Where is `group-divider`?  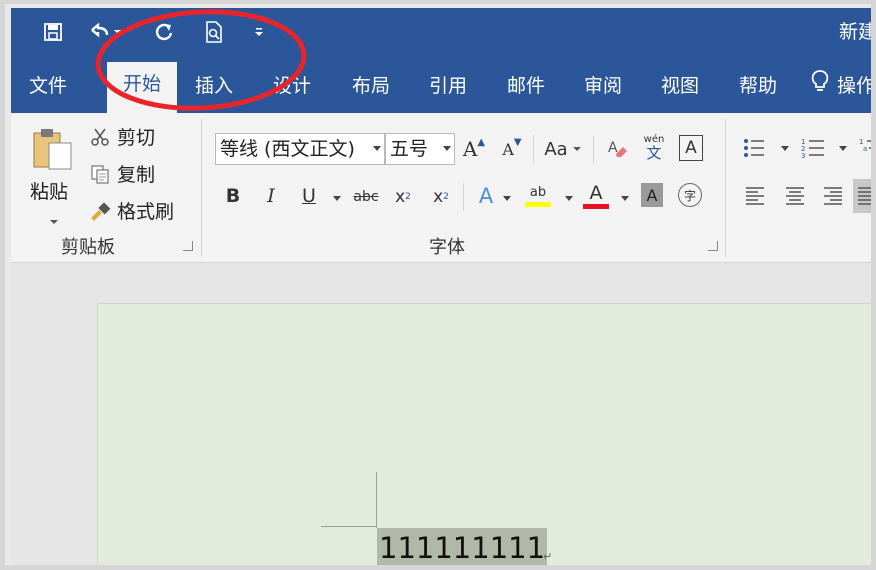 group-divider is located at coordinates (201, 188).